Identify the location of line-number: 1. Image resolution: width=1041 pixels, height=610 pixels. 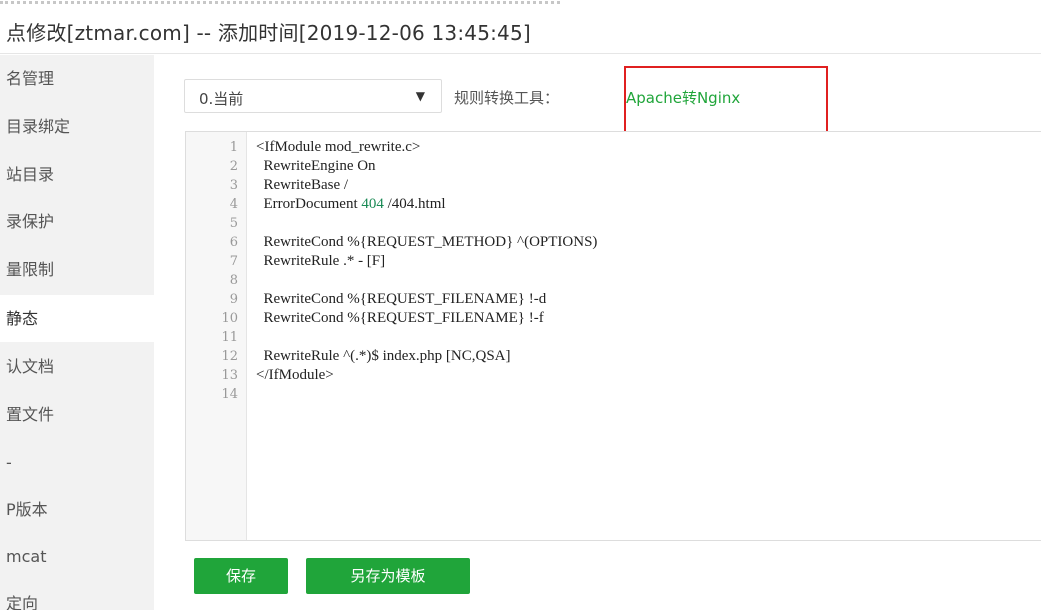
(233, 147).